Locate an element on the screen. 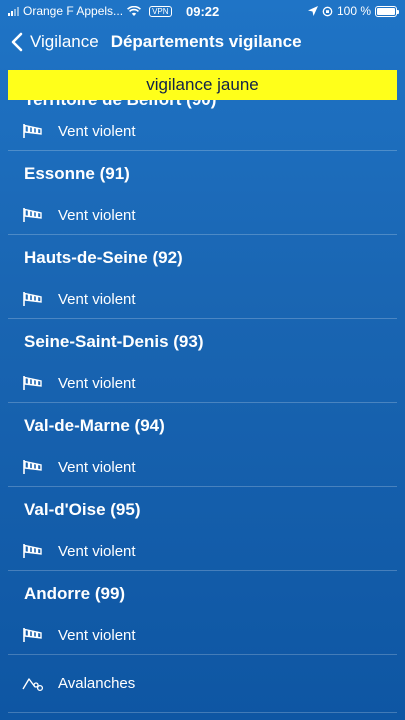  department-name: Seine-Saint-Denis (93) is located at coordinates (114, 341).